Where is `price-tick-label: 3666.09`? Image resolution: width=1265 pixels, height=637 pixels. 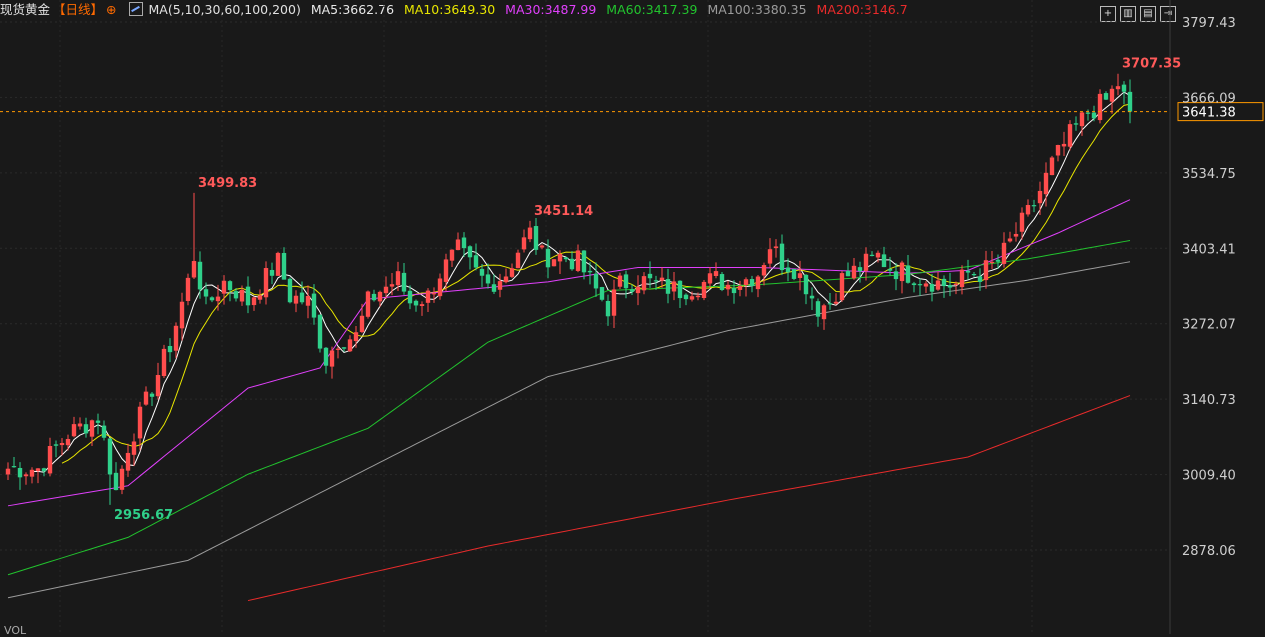
price-tick-label: 3666.09 is located at coordinates (1209, 98).